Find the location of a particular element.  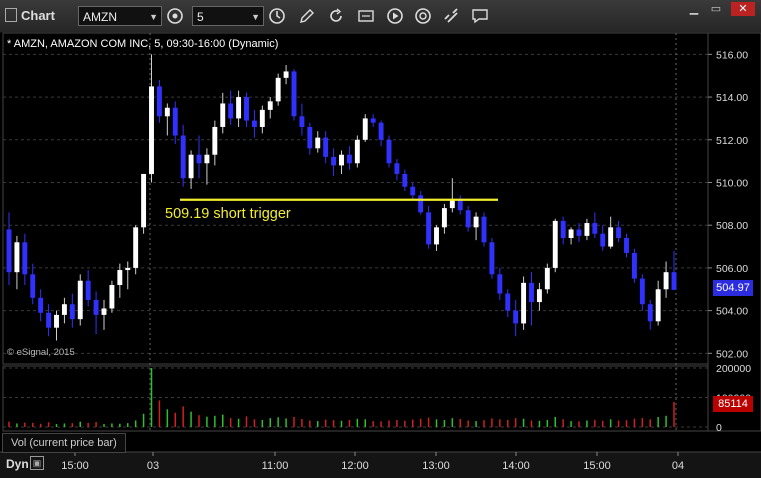

maximize-icon: ▭ is located at coordinates (716, 9).